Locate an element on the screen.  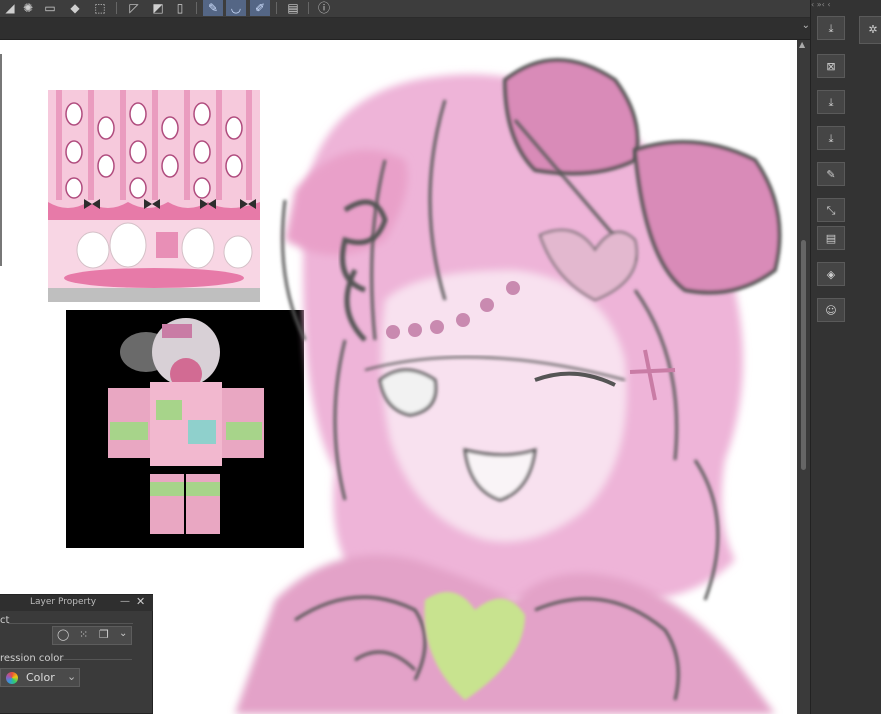
scrollbar-thumb is located at coordinates (803, 355).